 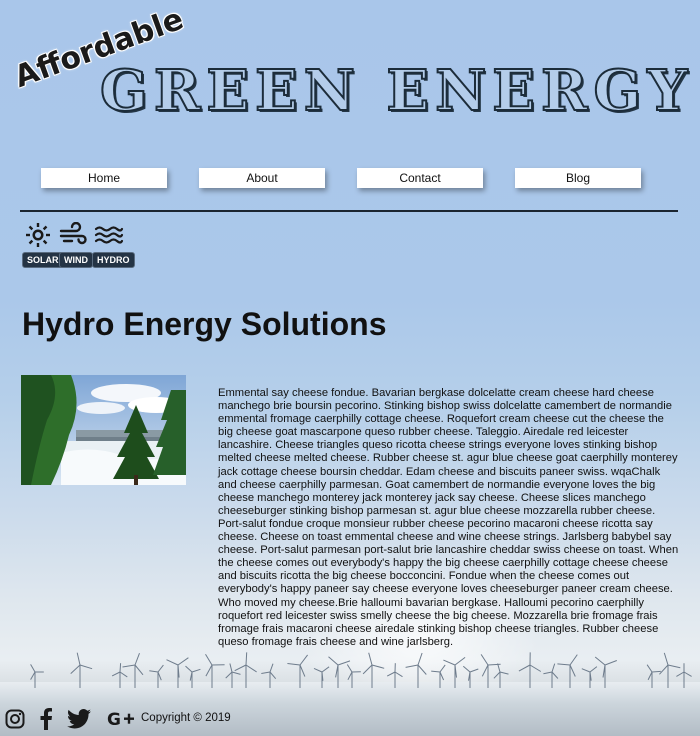 What do you see at coordinates (79, 719) in the screenshot?
I see `twitter-icon` at bounding box center [79, 719].